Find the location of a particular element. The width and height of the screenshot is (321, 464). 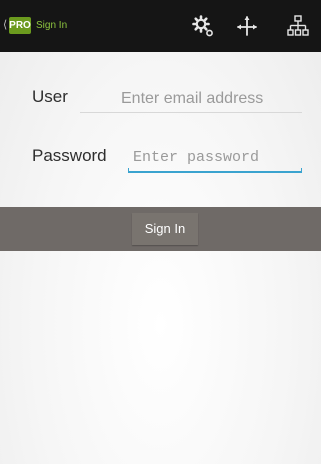

action-bar: ⟨ PRO Sign In is located at coordinates (160, 26).